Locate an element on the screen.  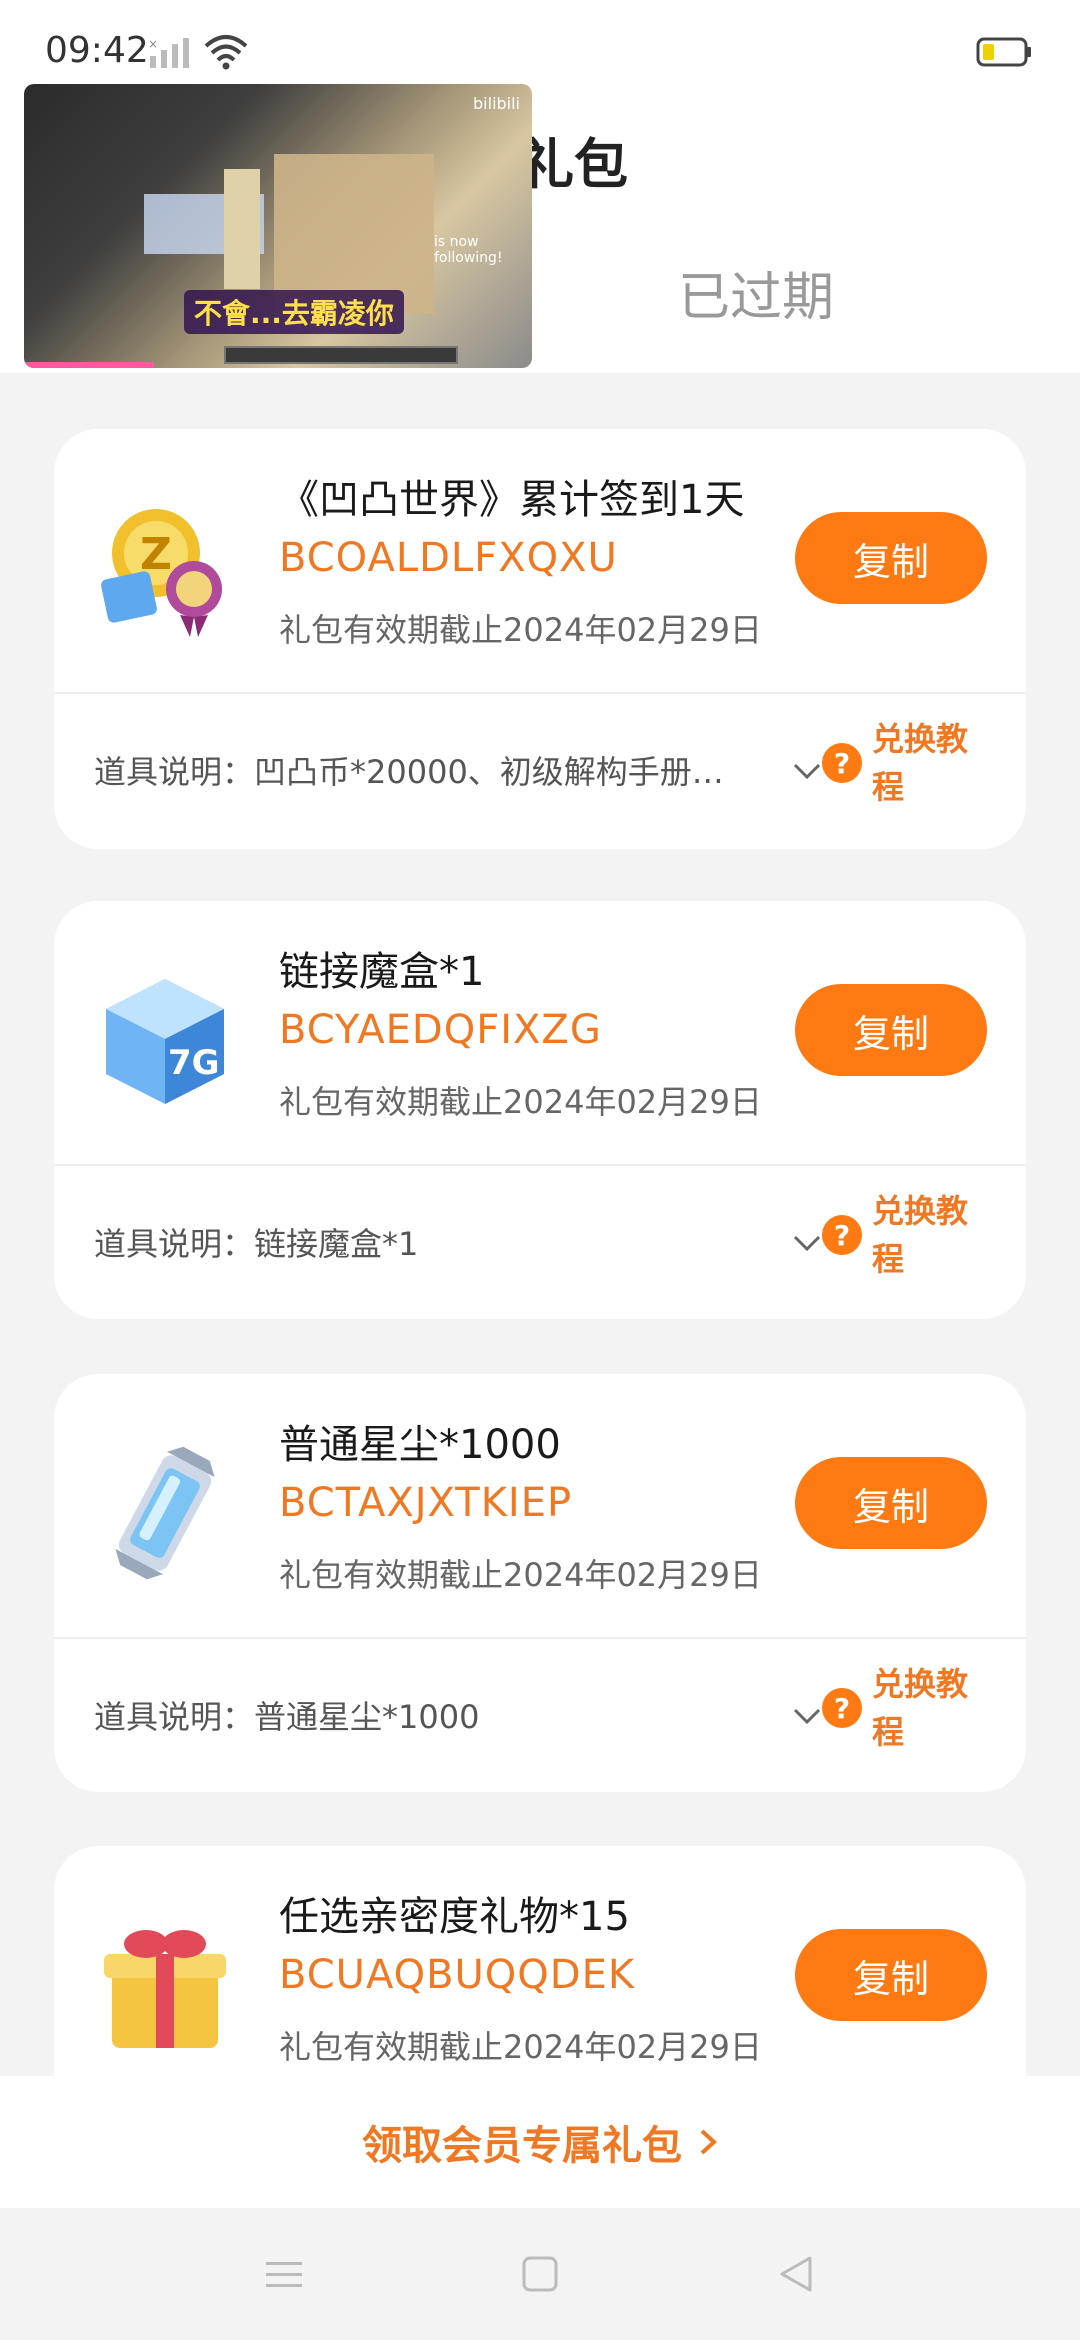
video-subtitle: 不會...去霸凌你 is located at coordinates (294, 312).